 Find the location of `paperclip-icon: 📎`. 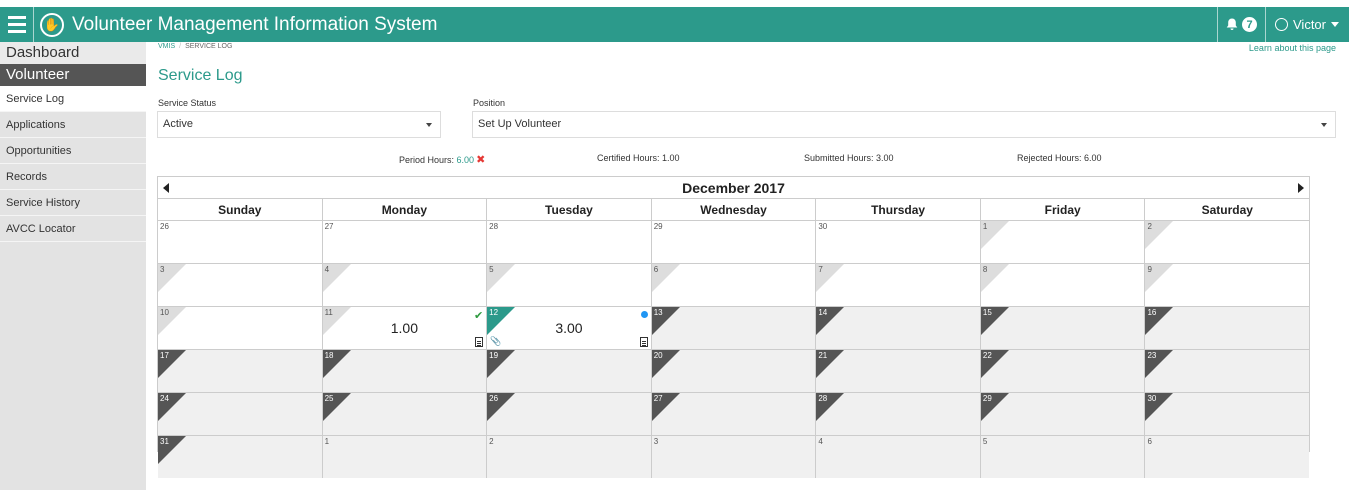

paperclip-icon: 📎 is located at coordinates (495, 341).